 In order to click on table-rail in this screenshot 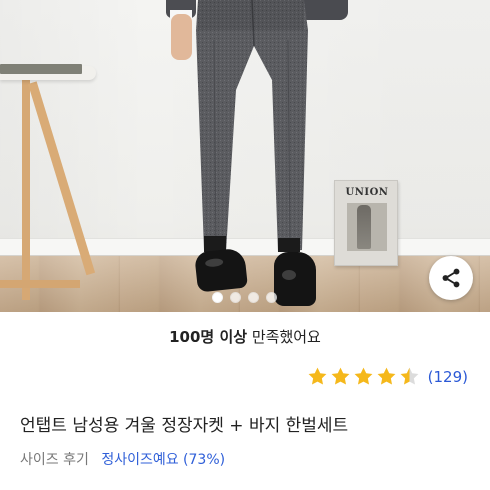, I will do `click(40, 284)`.